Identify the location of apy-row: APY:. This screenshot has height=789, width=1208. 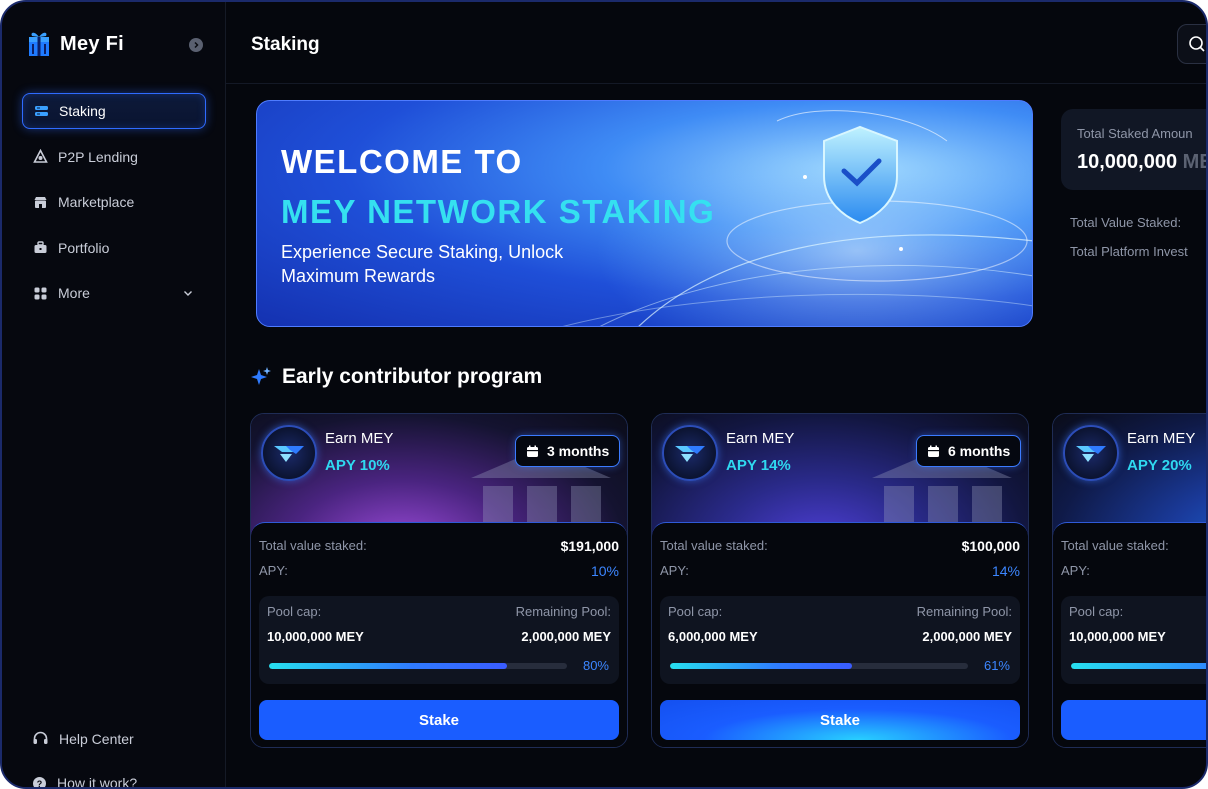
(1133, 570).